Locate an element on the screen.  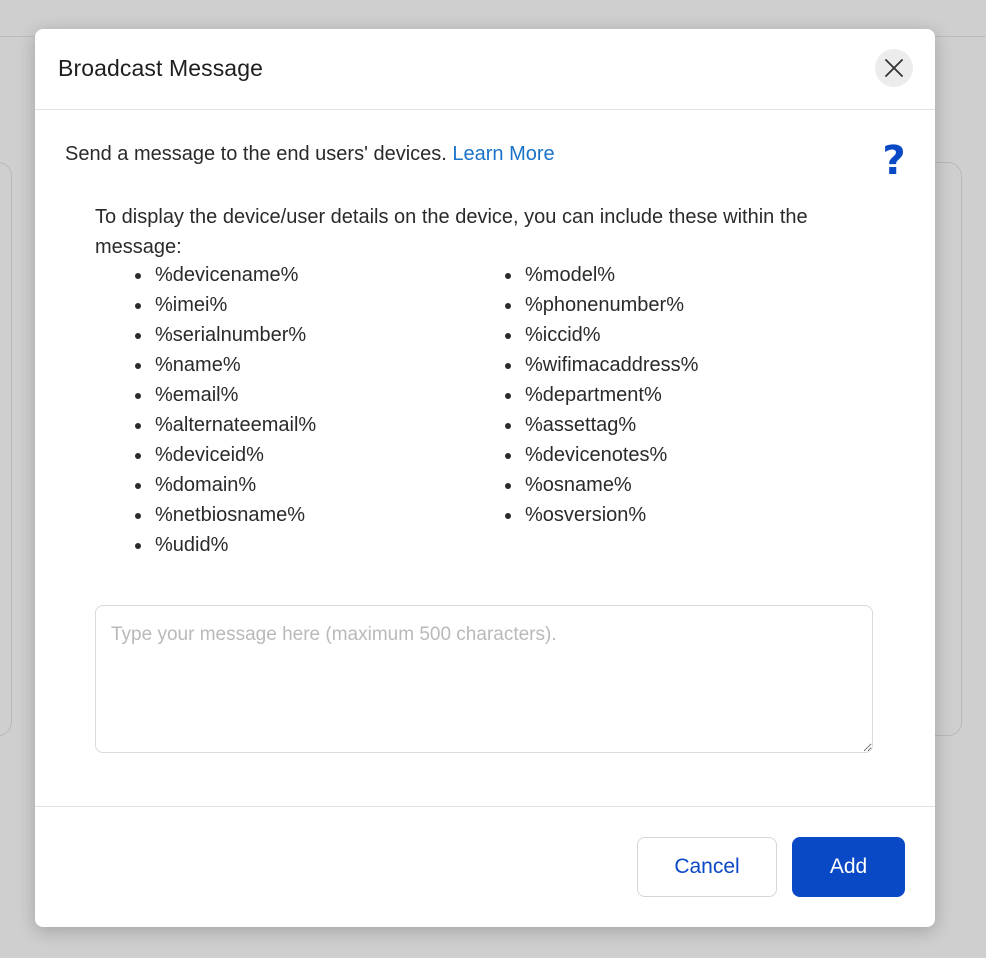
variable-item: %imei% is located at coordinates (225, 305).